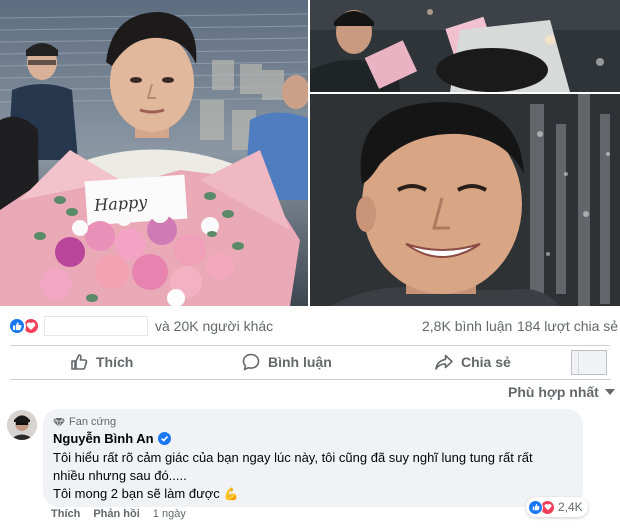 The height and width of the screenshot is (531, 620). I want to click on divider, so click(310, 379).